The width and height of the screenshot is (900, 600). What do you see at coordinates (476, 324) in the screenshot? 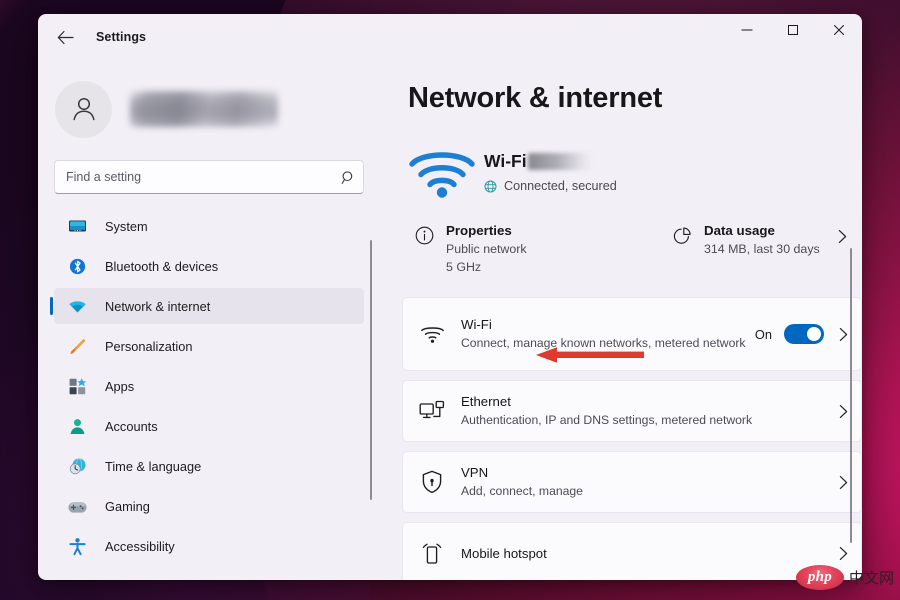
I see `card-title: Wi-Fi` at bounding box center [476, 324].